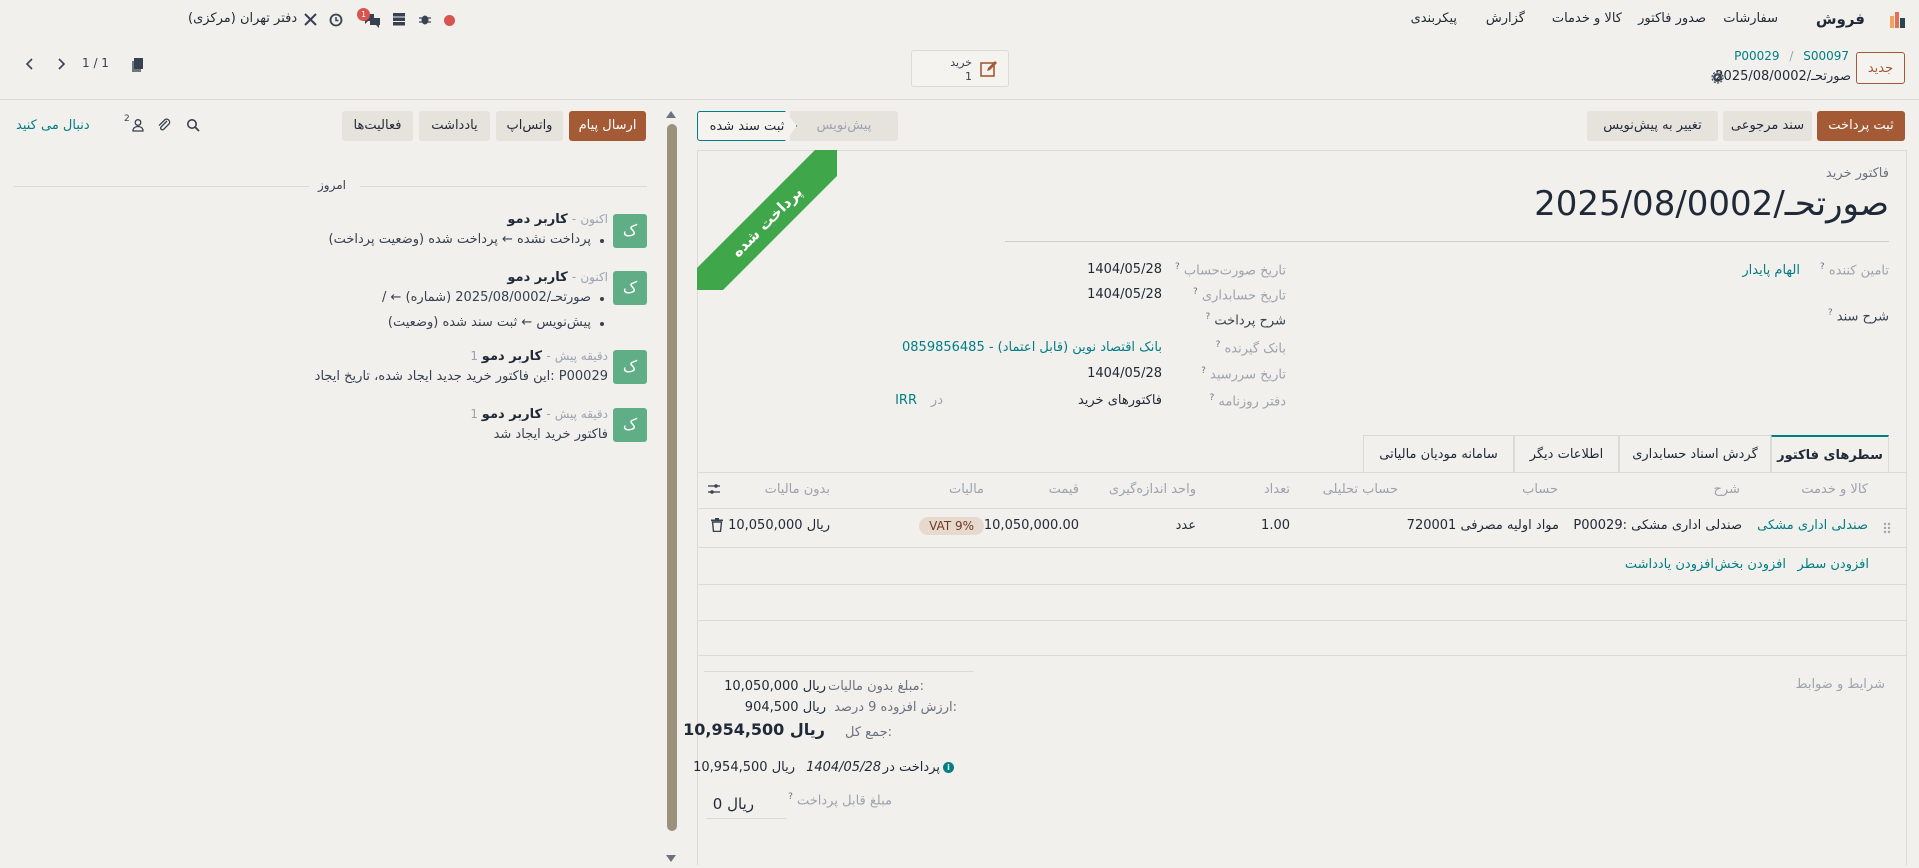  What do you see at coordinates (138, 65) in the screenshot?
I see `bookmark-icon` at bounding box center [138, 65].